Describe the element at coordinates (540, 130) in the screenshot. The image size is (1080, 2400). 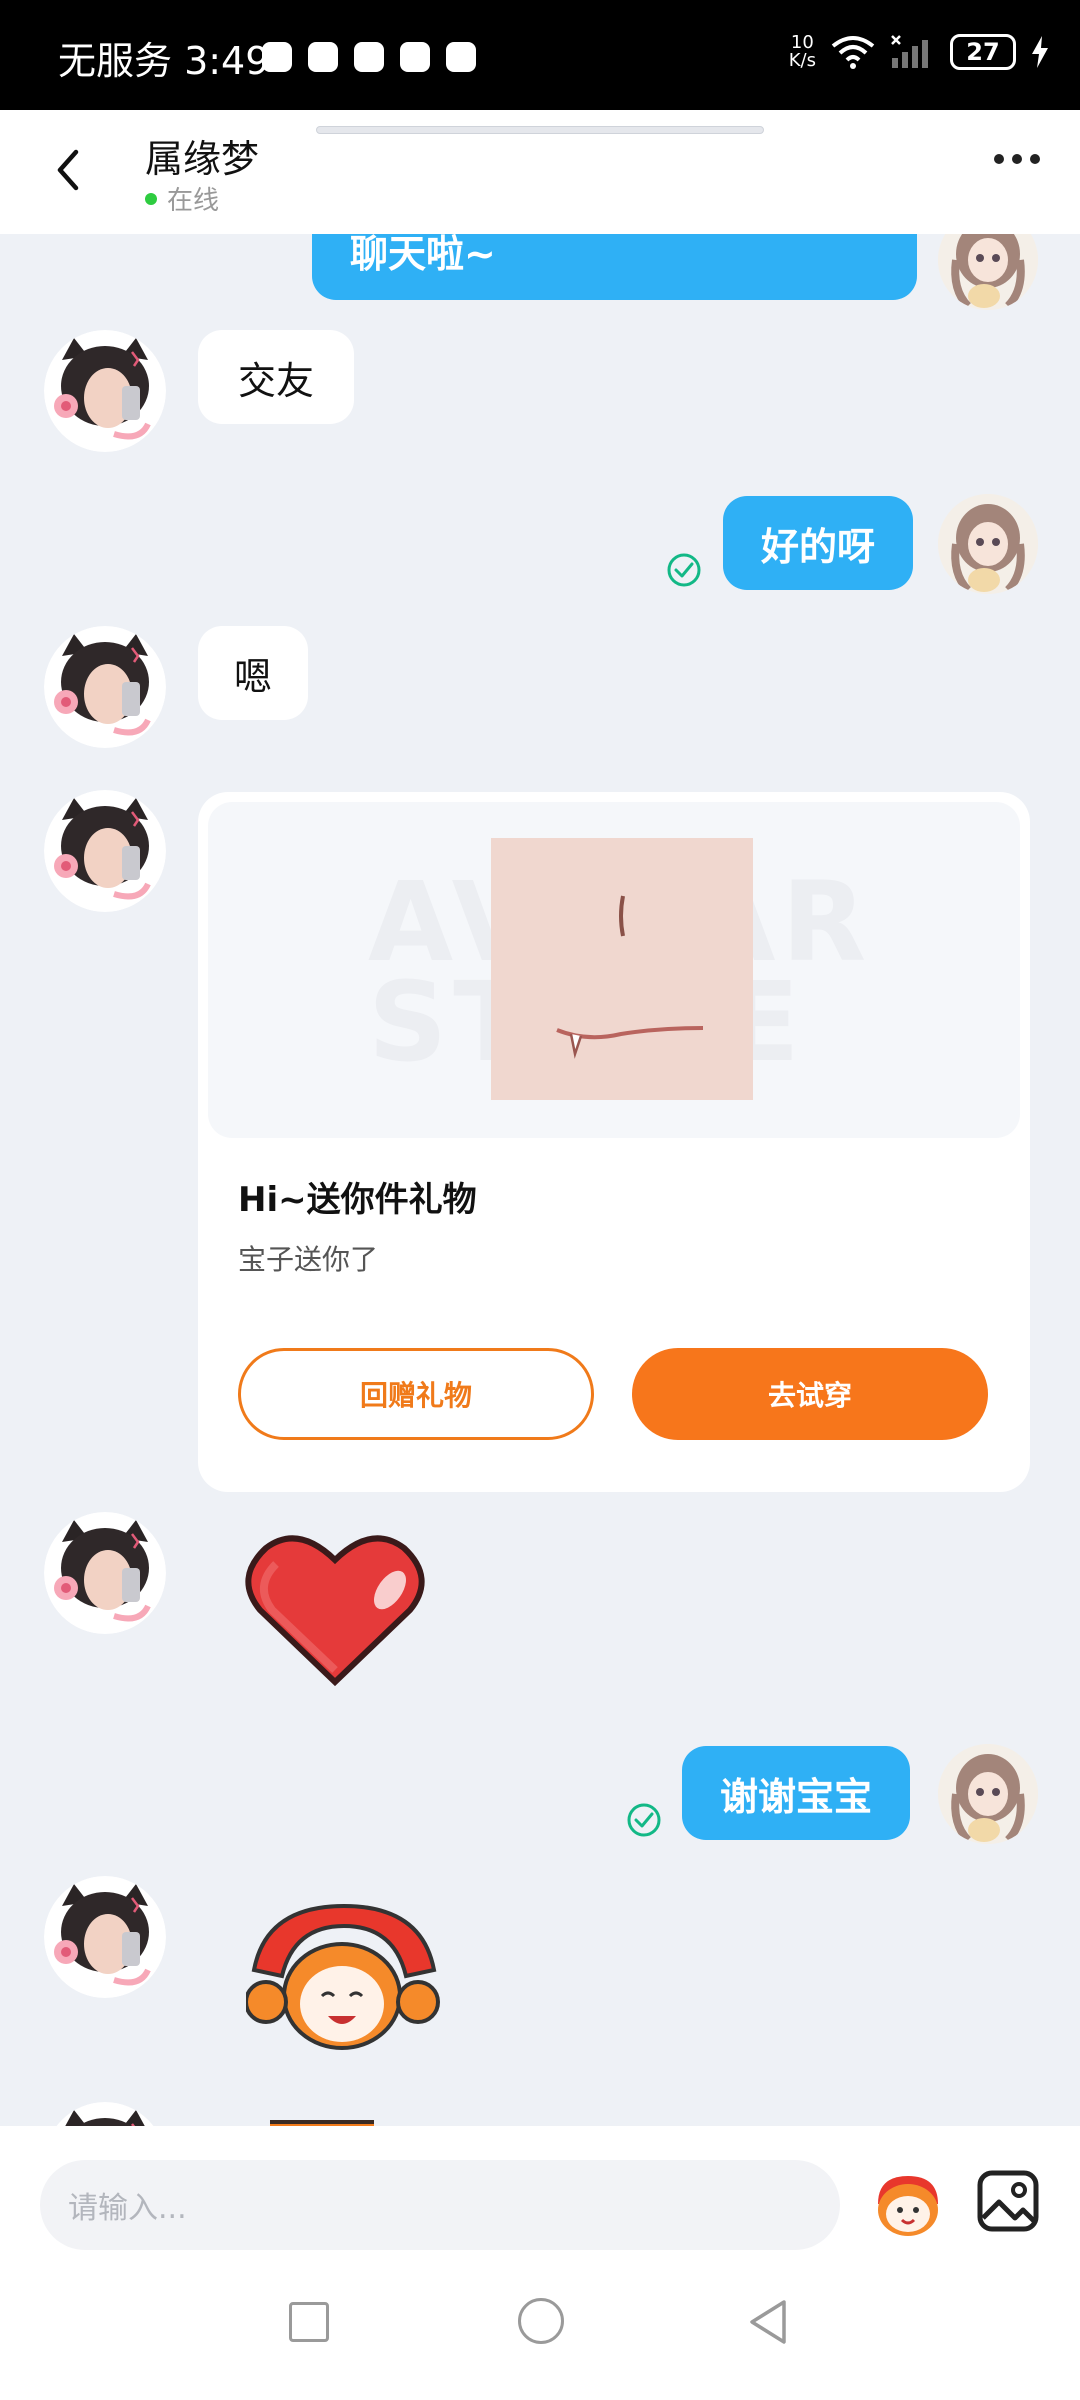
I see `drag-handle` at that location.